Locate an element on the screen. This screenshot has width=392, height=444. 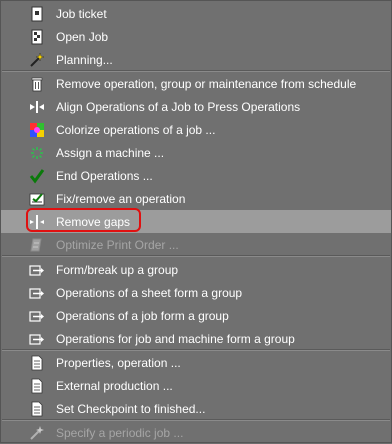
align-arrows-icon is located at coordinates (37, 107).